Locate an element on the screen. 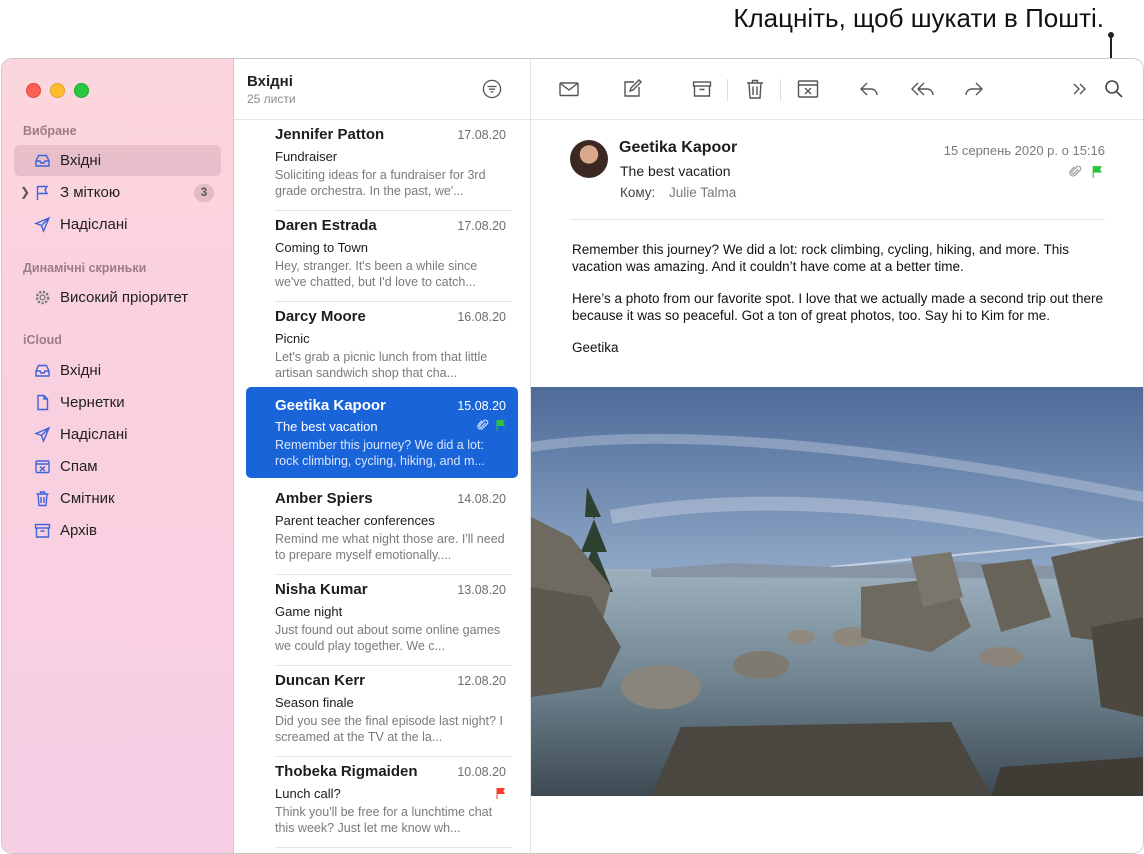 This screenshot has height=854, width=1144. chevron-right-icon: ❯ is located at coordinates (25, 192).